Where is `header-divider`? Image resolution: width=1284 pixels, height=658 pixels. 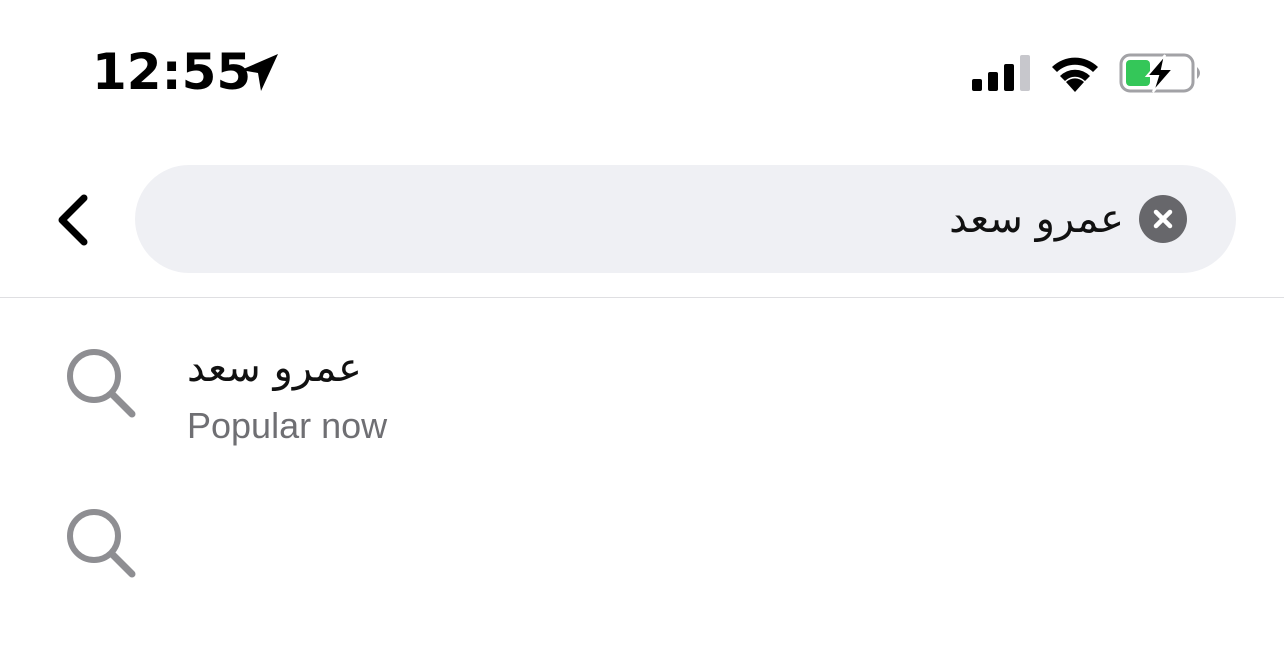 header-divider is located at coordinates (642, 297).